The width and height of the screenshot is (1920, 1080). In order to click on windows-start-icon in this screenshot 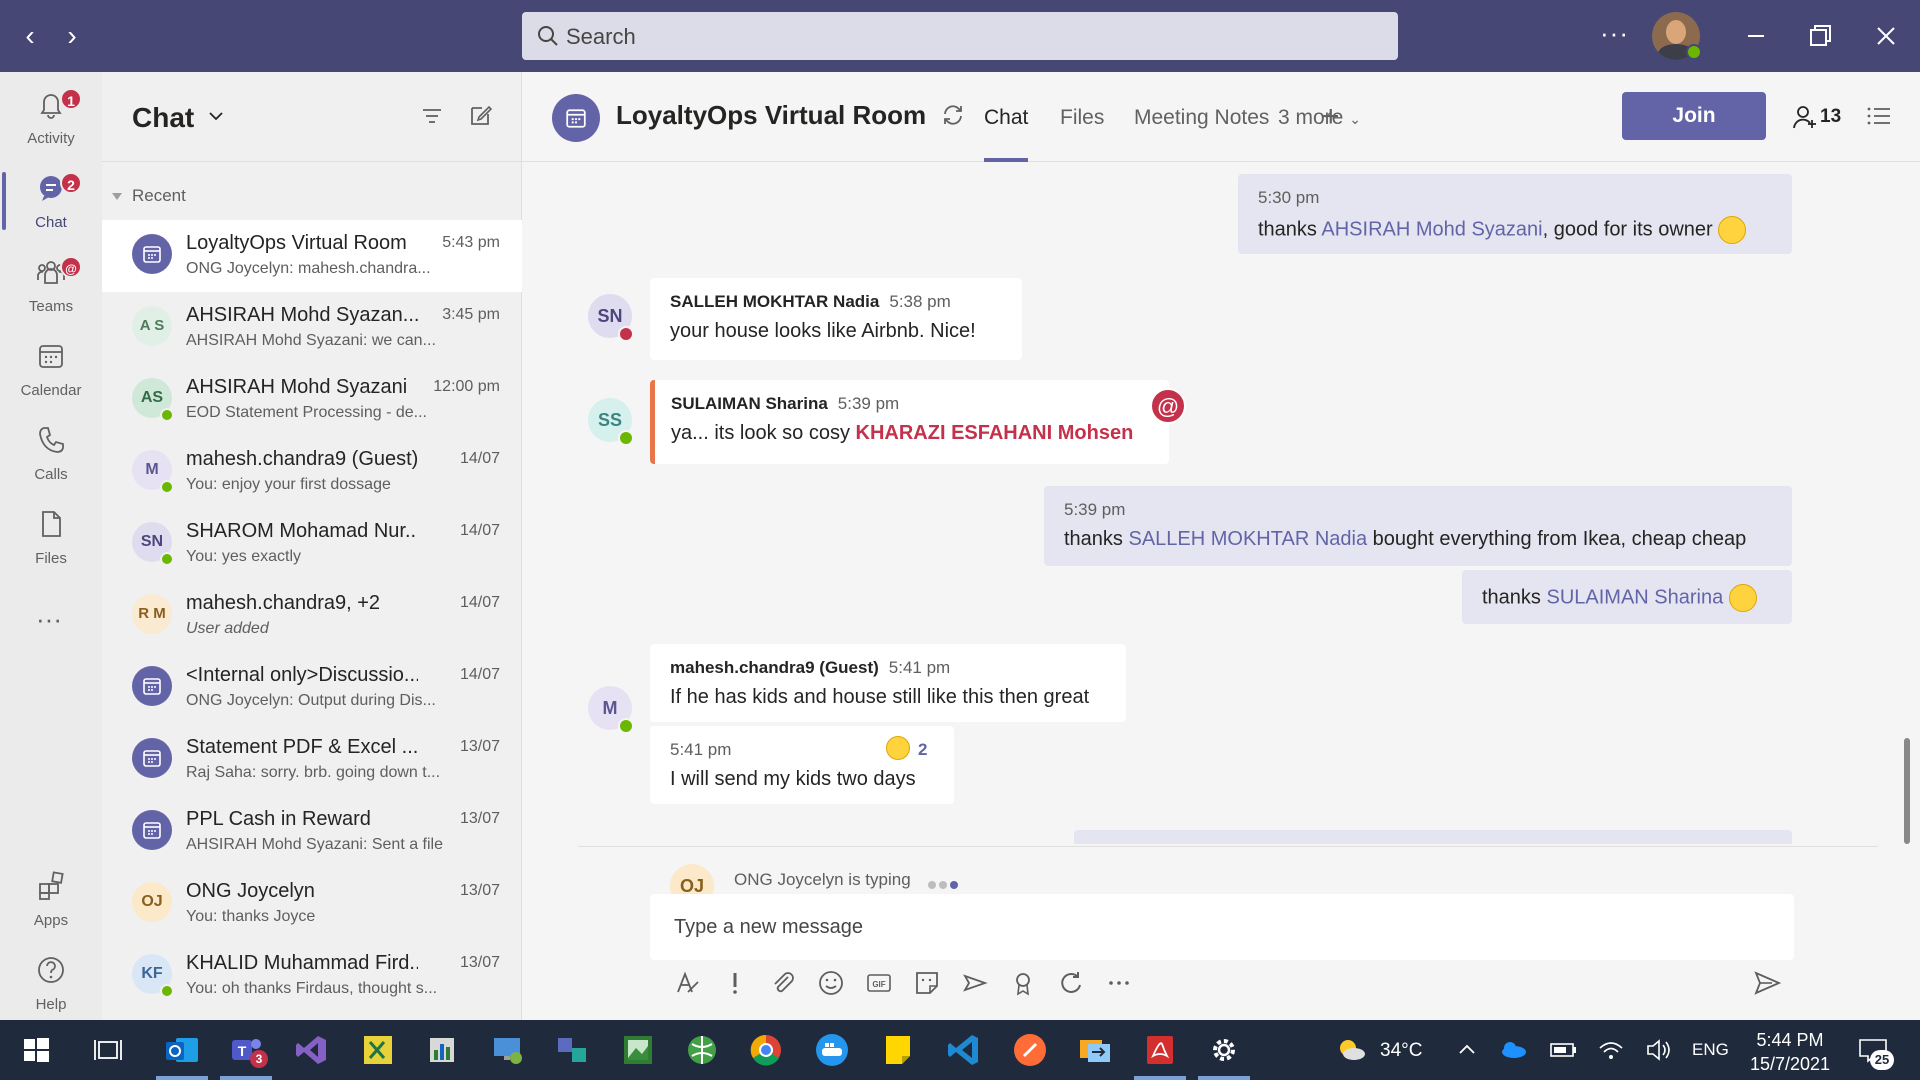, I will do `click(36, 1050)`.